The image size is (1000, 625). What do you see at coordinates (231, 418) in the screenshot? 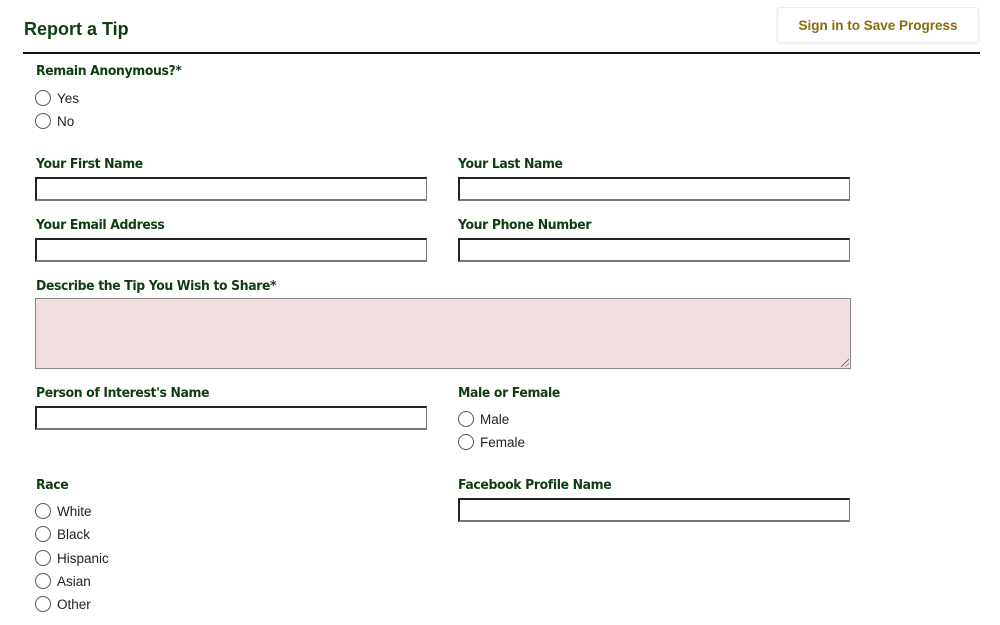
I see `poi-name-input` at bounding box center [231, 418].